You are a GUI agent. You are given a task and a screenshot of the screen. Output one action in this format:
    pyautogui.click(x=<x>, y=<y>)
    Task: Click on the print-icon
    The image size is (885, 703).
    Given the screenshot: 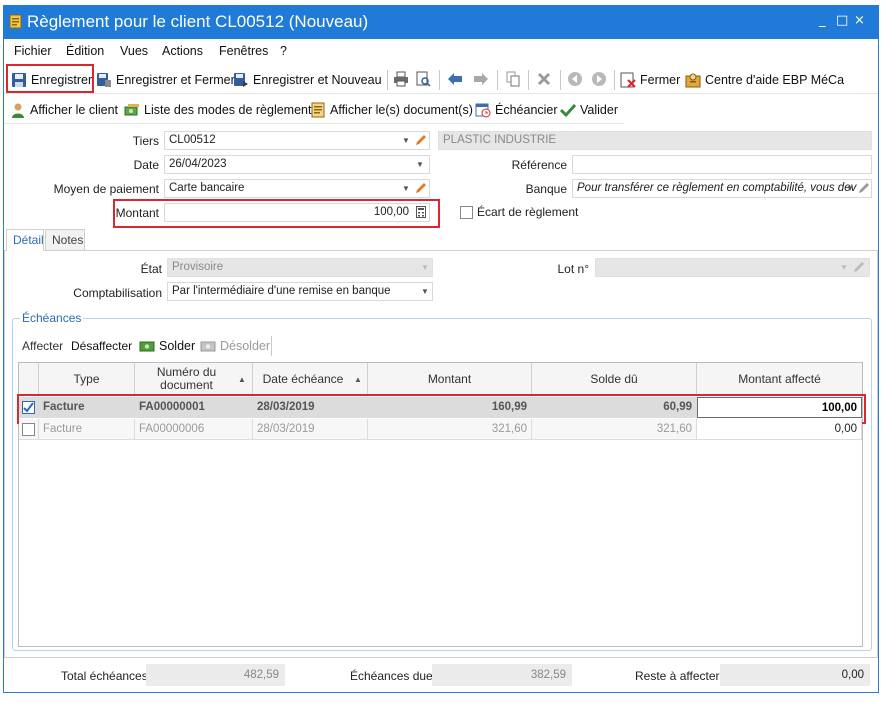 What is the action you would take?
    pyautogui.click(x=401, y=79)
    